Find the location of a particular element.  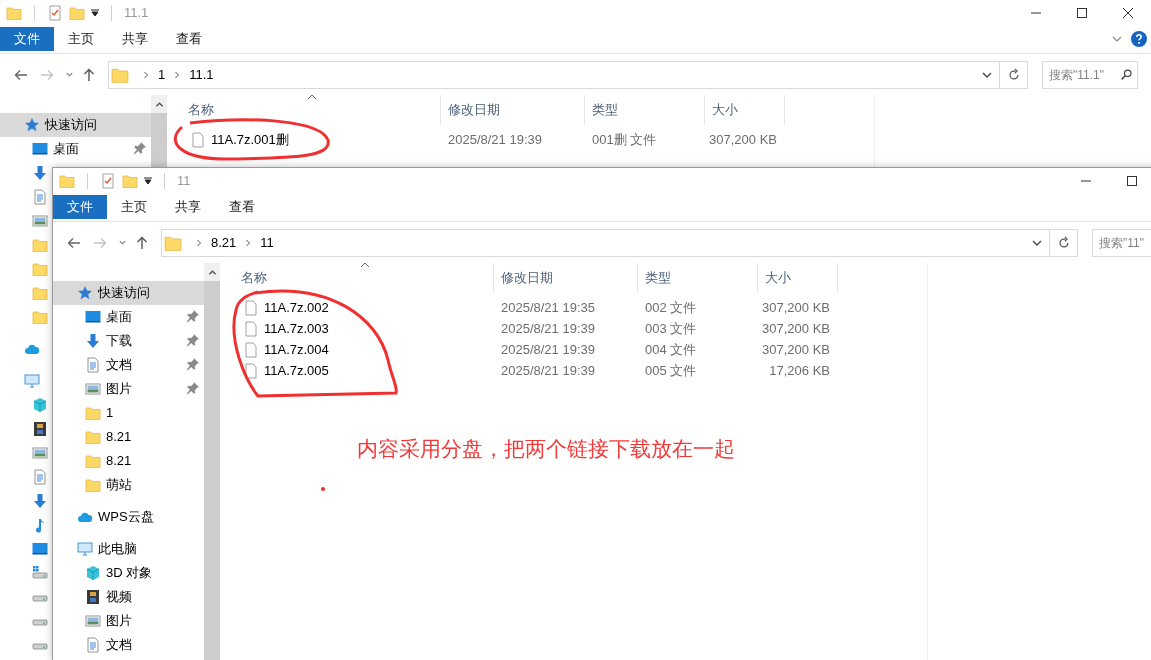

file-row: 11A.7z.005 2025/8/21 19:39 005 文件 17,206 KB is located at coordinates (573, 370).